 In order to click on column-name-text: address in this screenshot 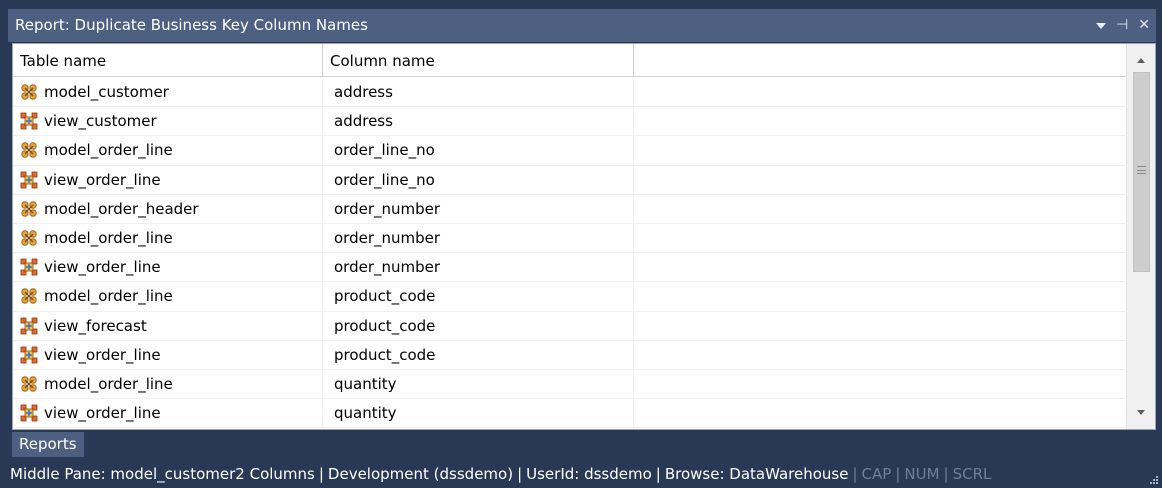, I will do `click(363, 121)`.